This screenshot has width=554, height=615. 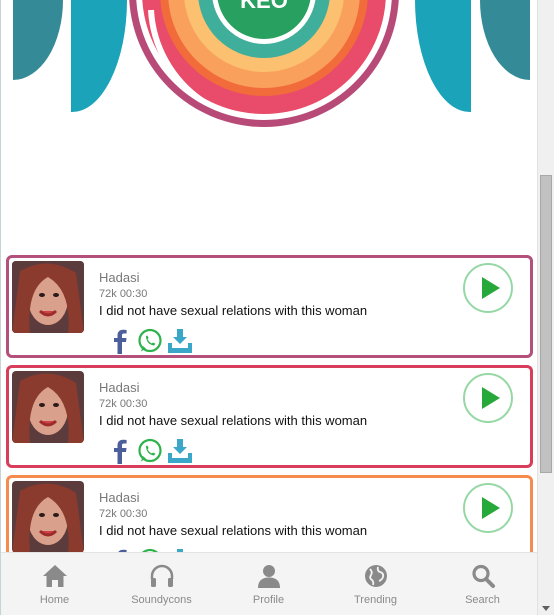 What do you see at coordinates (375, 600) in the screenshot?
I see `nav-label: Trending` at bounding box center [375, 600].